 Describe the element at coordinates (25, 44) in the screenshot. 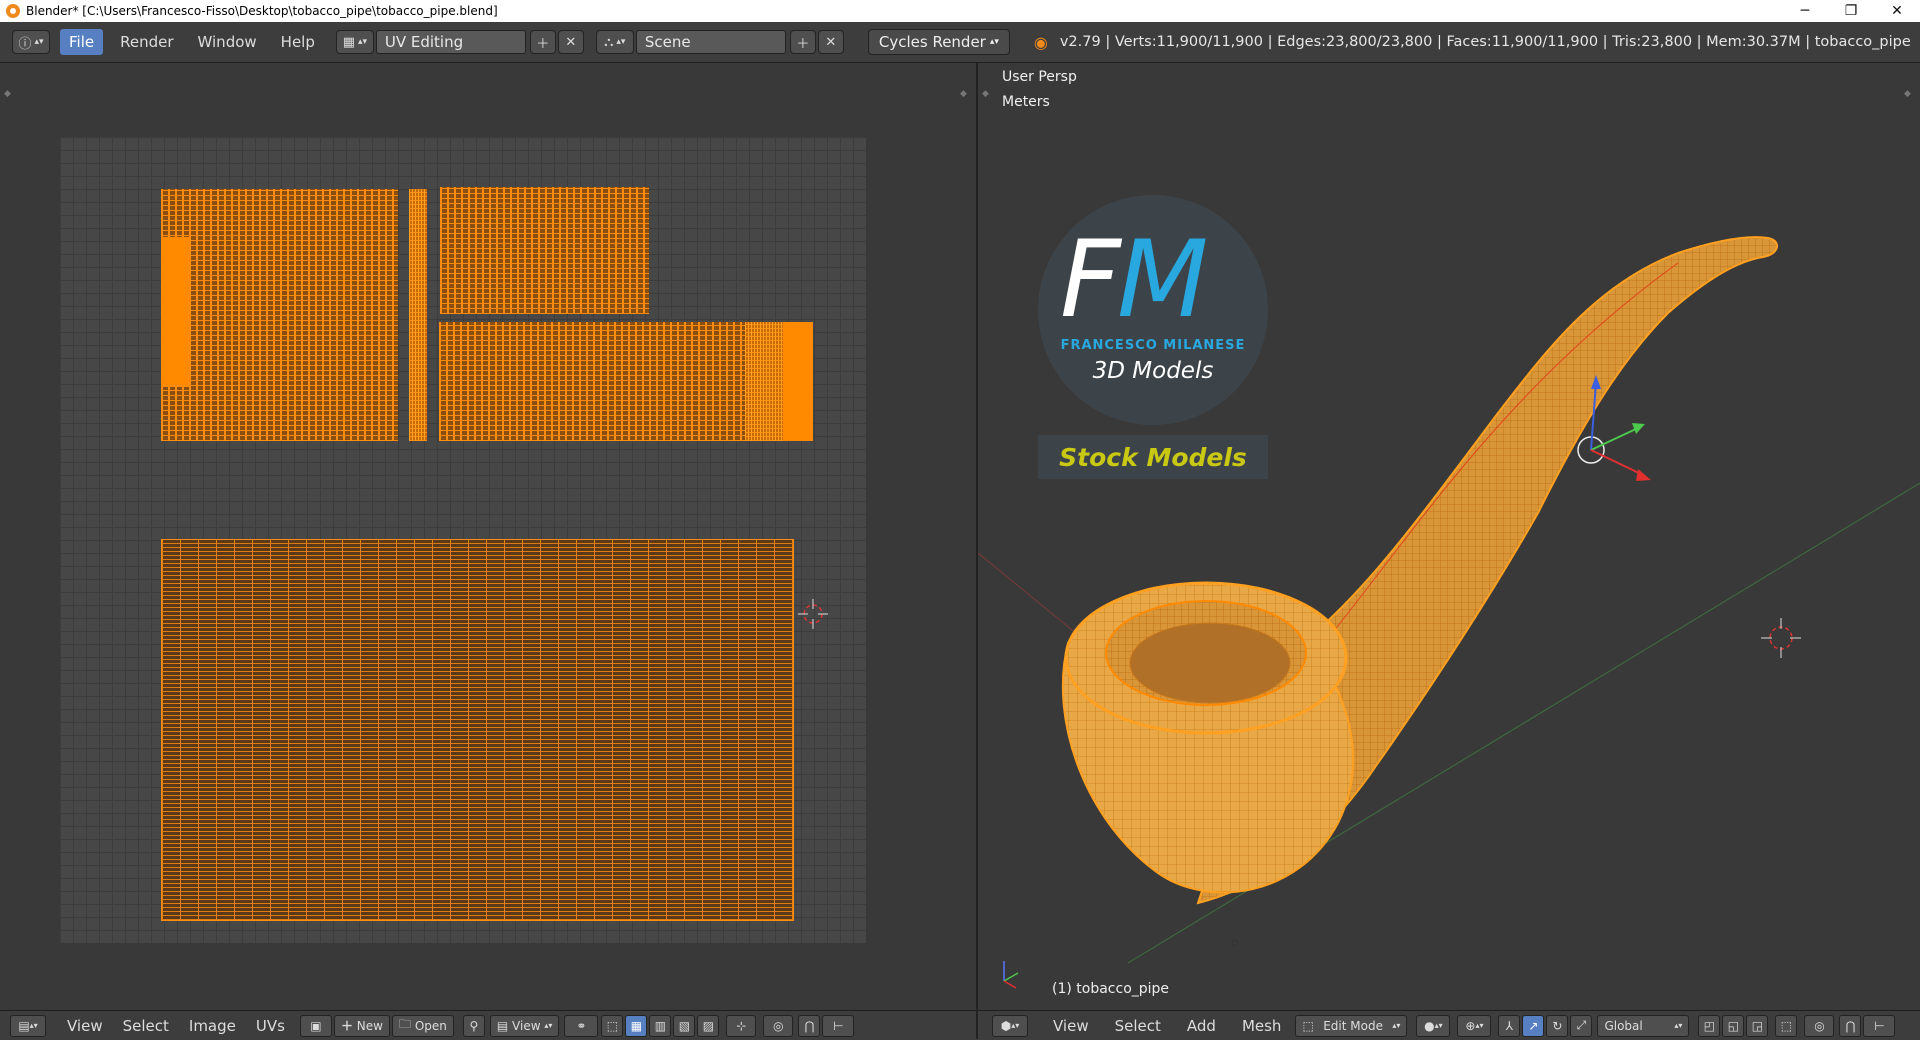

I see `info-icon: ⓘ` at that location.